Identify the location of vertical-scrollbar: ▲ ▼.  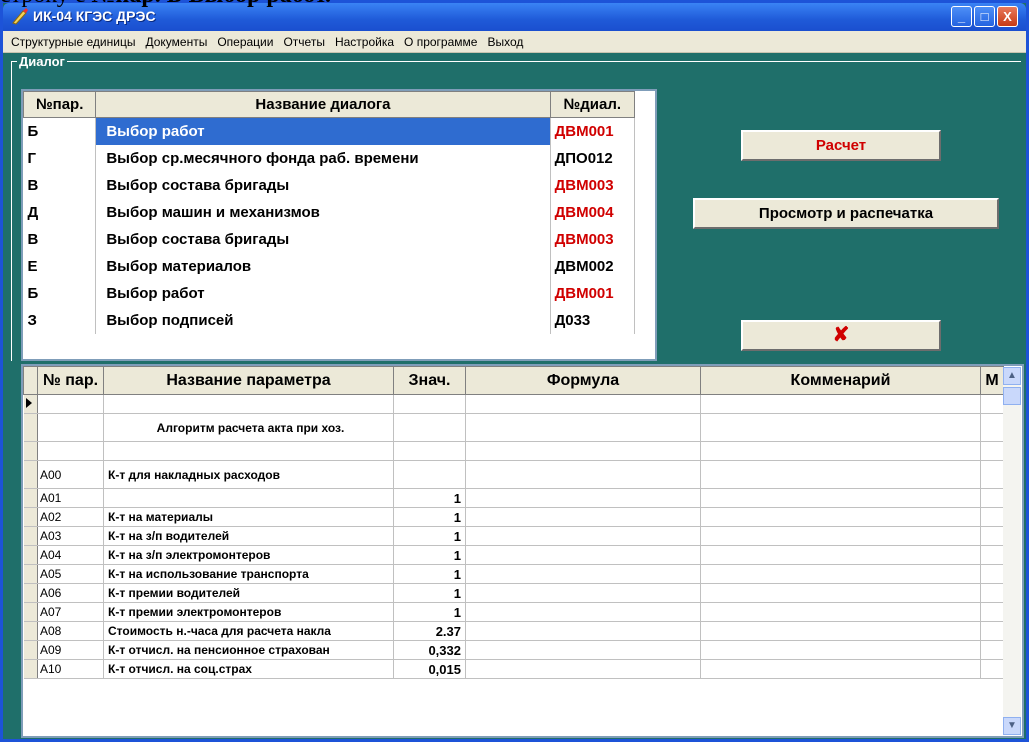
(1012, 551).